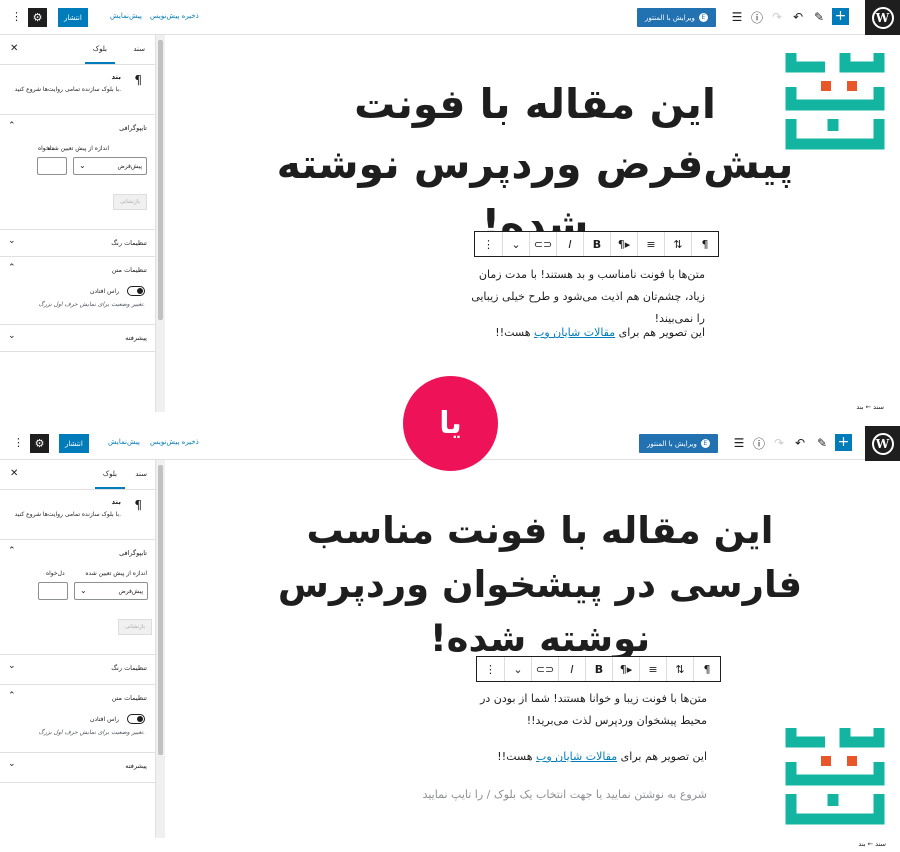 This screenshot has width=900, height=852. Describe the element at coordinates (515, 332) in the screenshot. I see `paragraph-text-end: هست!!` at that location.